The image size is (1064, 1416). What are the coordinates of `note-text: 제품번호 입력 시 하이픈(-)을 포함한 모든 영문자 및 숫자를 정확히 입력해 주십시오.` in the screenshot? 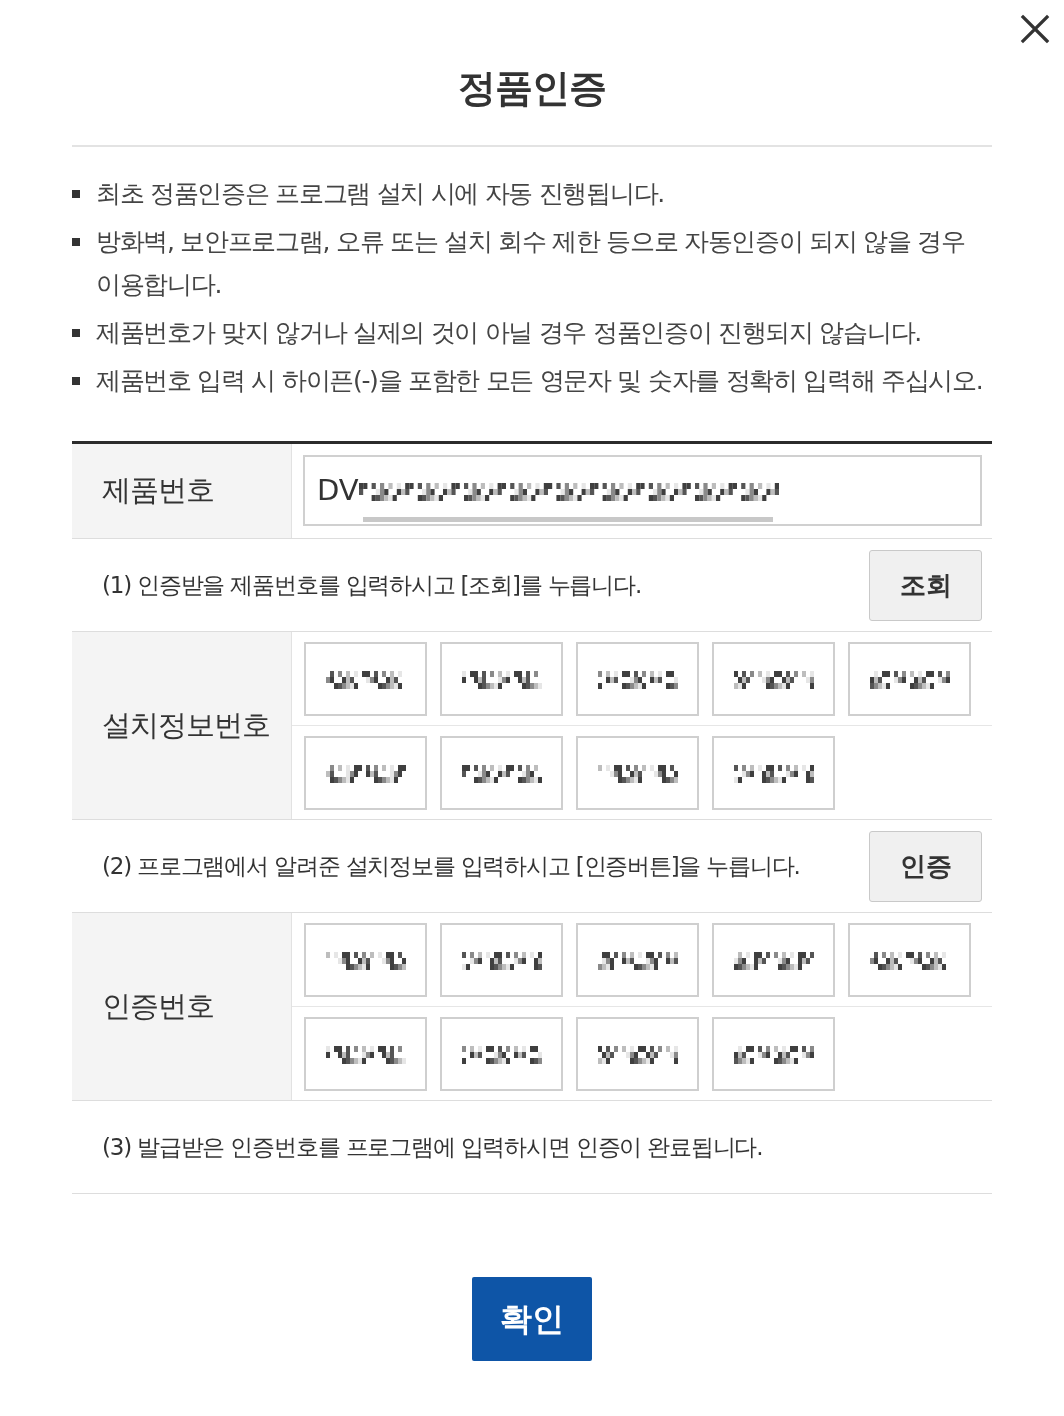 It's located at (539, 380).